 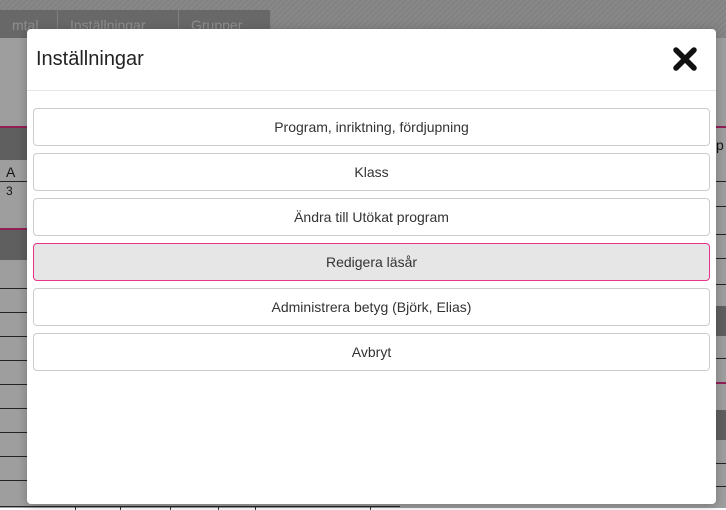 I want to click on extended-program-button: Ändra till Utökat program, so click(x=371, y=217).